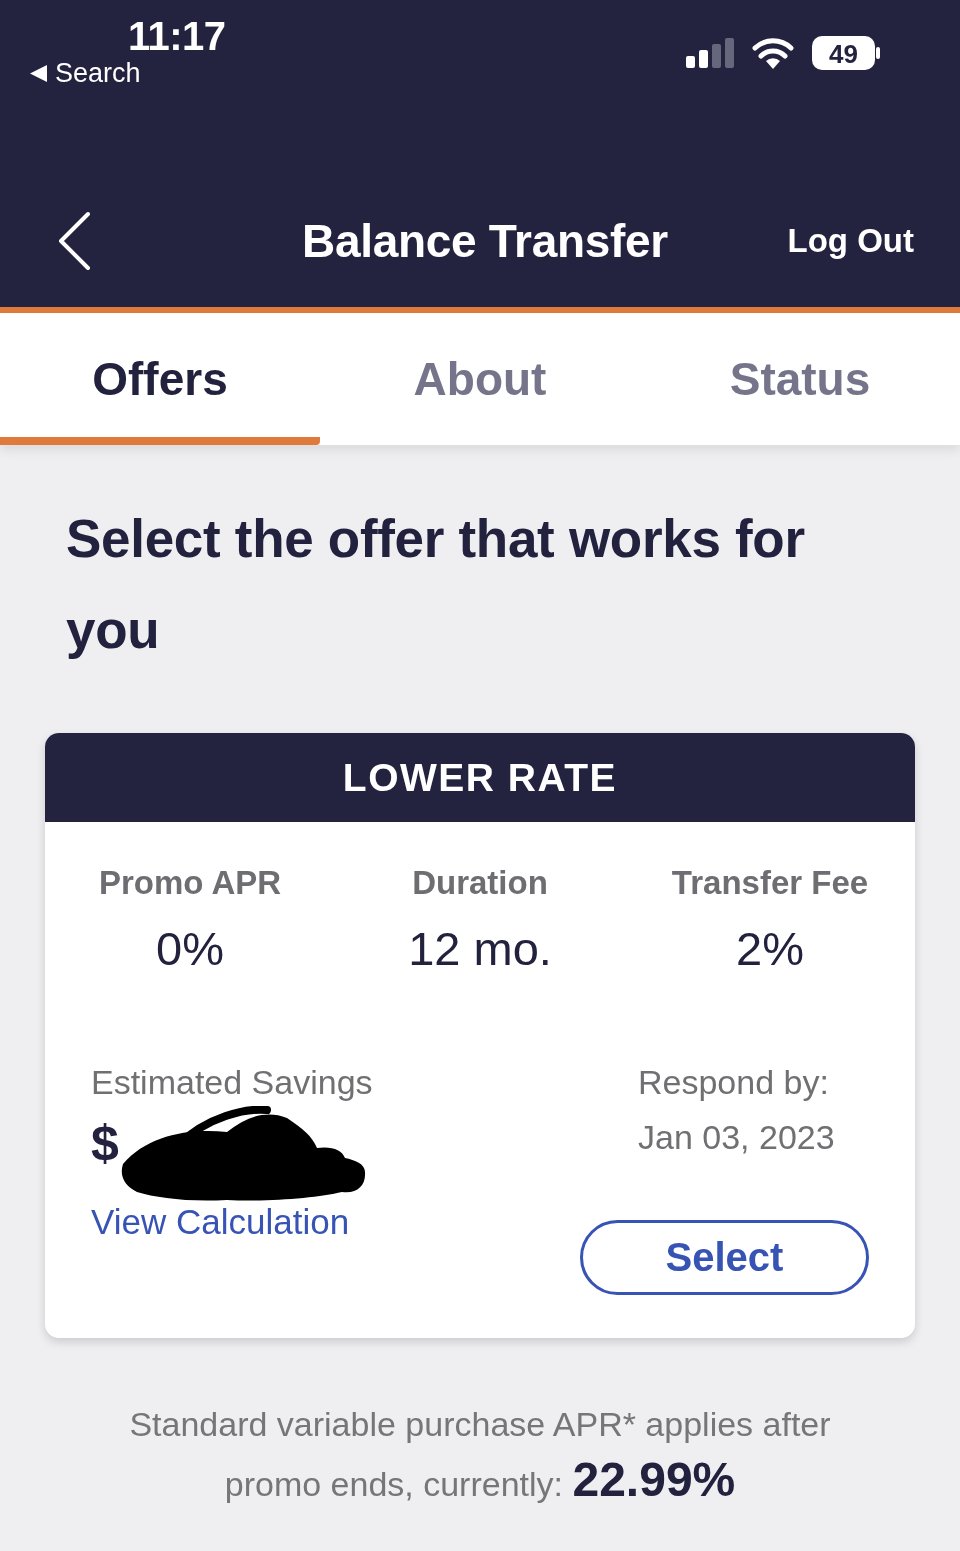 The width and height of the screenshot is (960, 1551). What do you see at coordinates (850, 241) in the screenshot?
I see `log-out-button: Log Out` at bounding box center [850, 241].